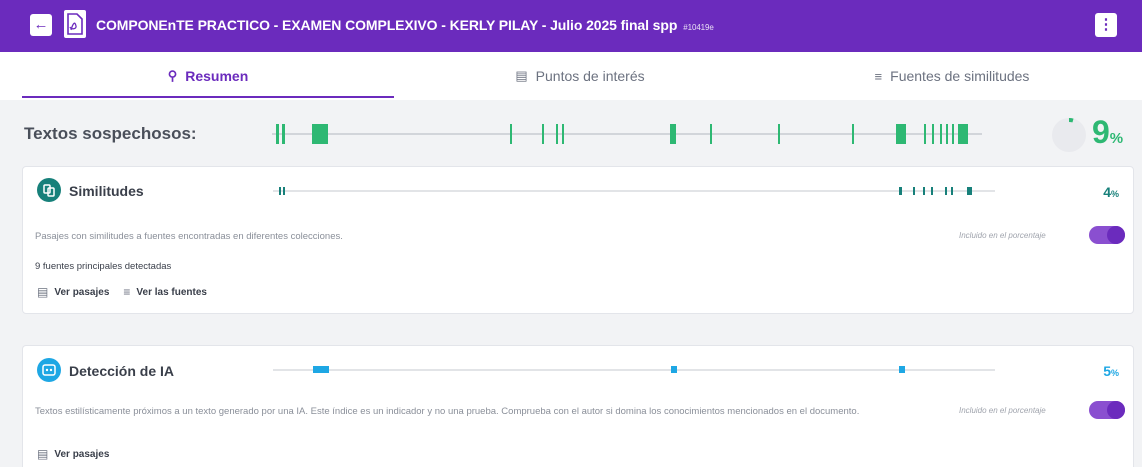 The width and height of the screenshot is (1142, 467). I want to click on similarities-title: Similitudes, so click(106, 191).